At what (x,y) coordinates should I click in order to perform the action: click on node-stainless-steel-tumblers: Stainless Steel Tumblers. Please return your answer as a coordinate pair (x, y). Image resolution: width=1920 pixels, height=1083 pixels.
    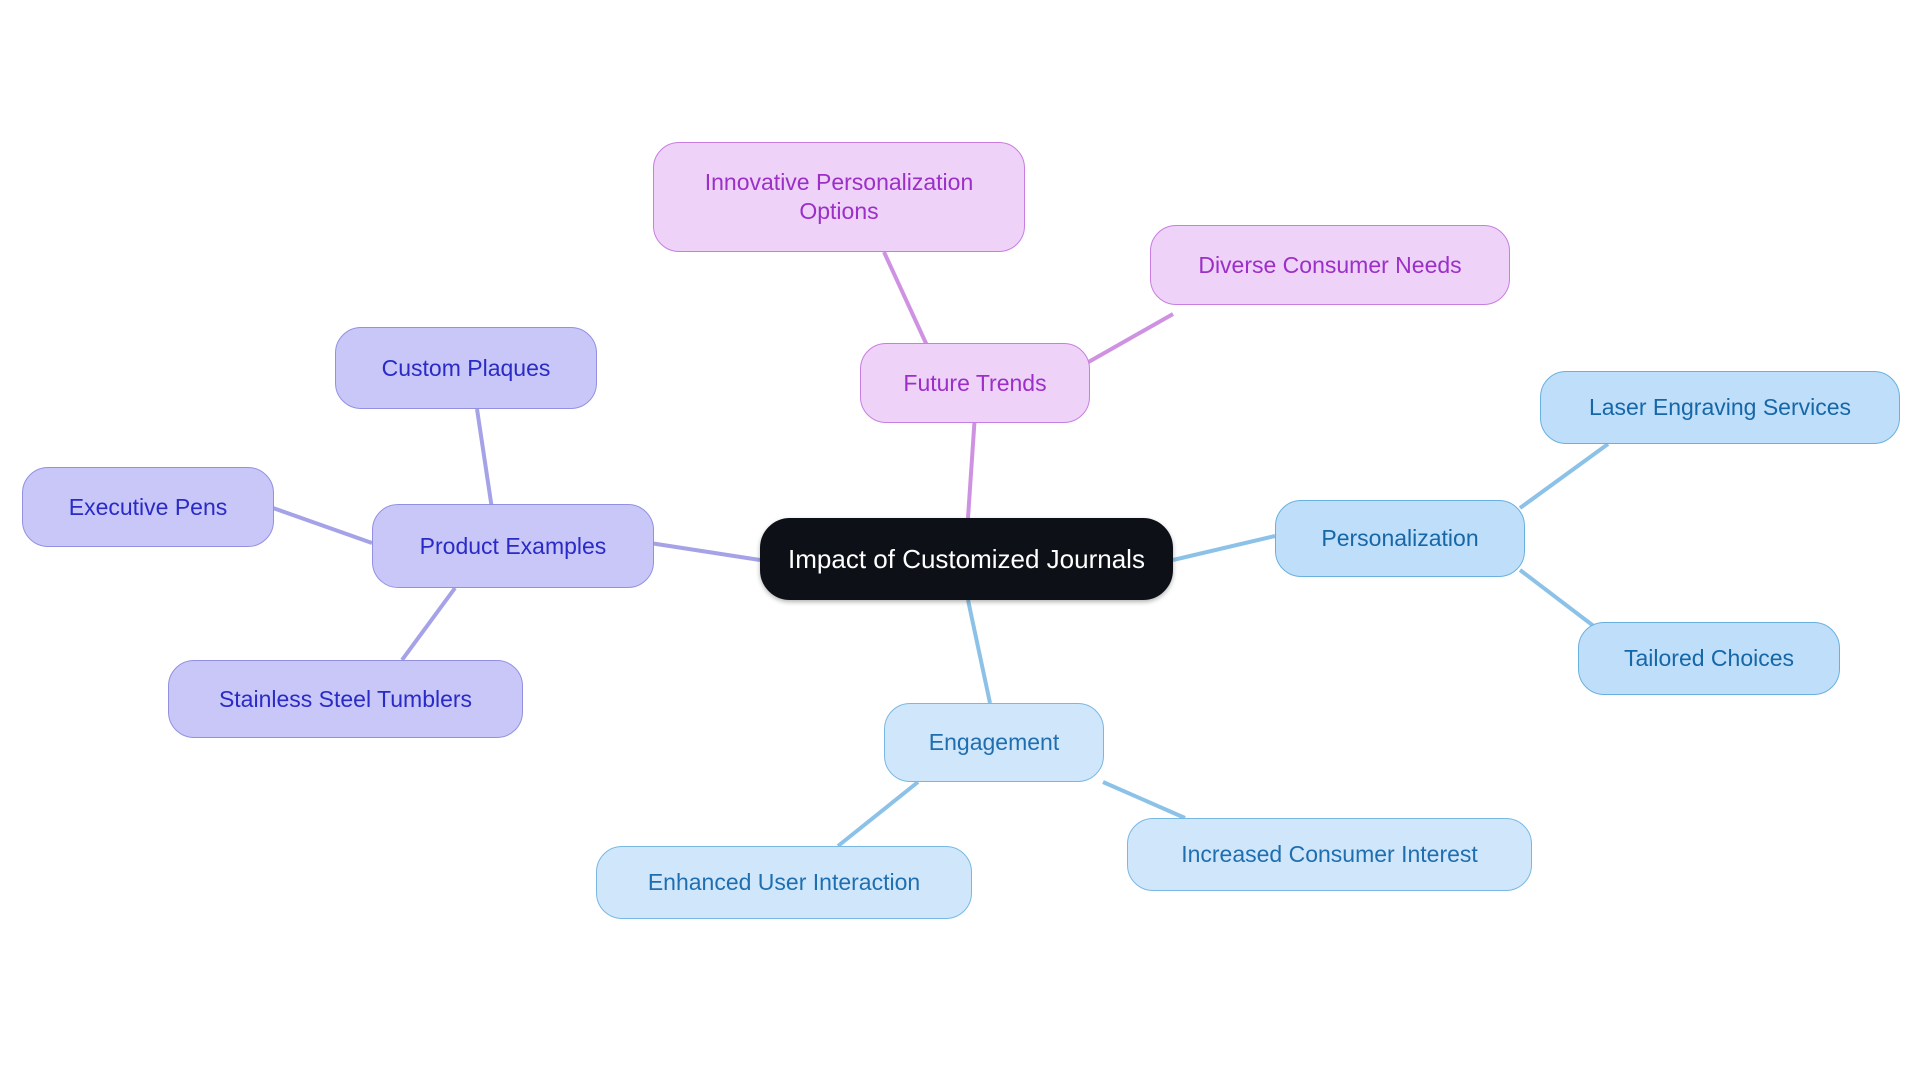
    Looking at the image, I should click on (345, 699).